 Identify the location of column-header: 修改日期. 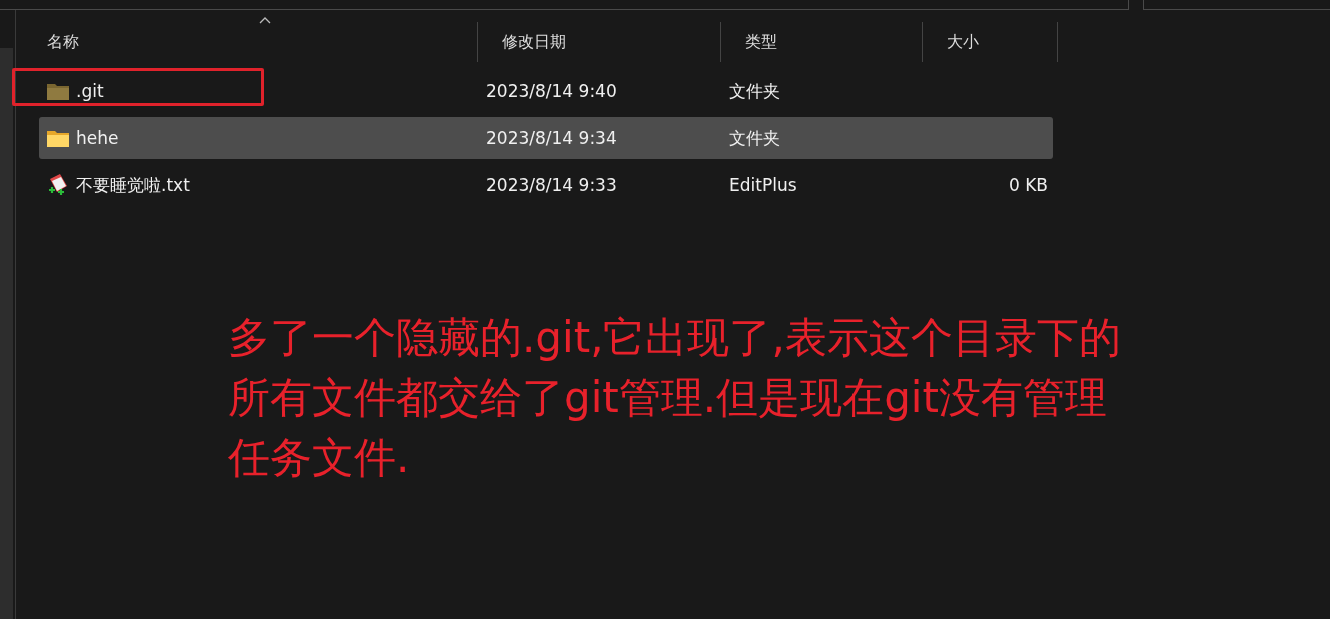
(599, 42).